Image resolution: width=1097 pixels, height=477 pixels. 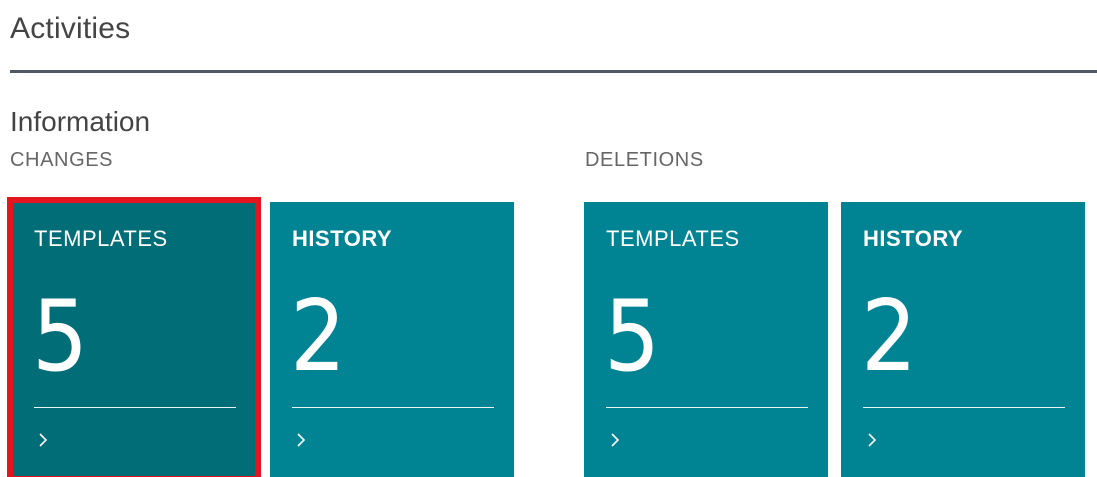 I want to click on tile-deletions-templates: TEMPLATES 5, so click(x=706, y=339).